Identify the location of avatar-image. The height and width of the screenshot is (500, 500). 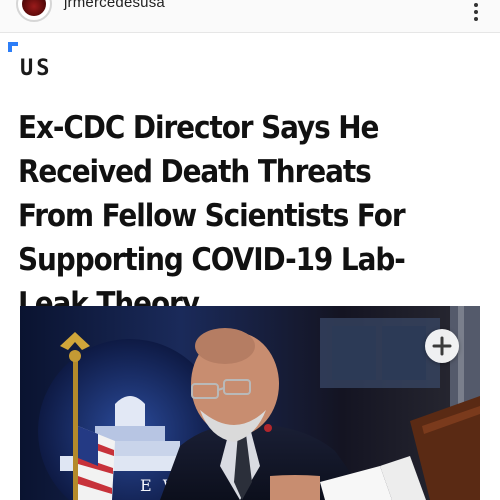
(34, 8).